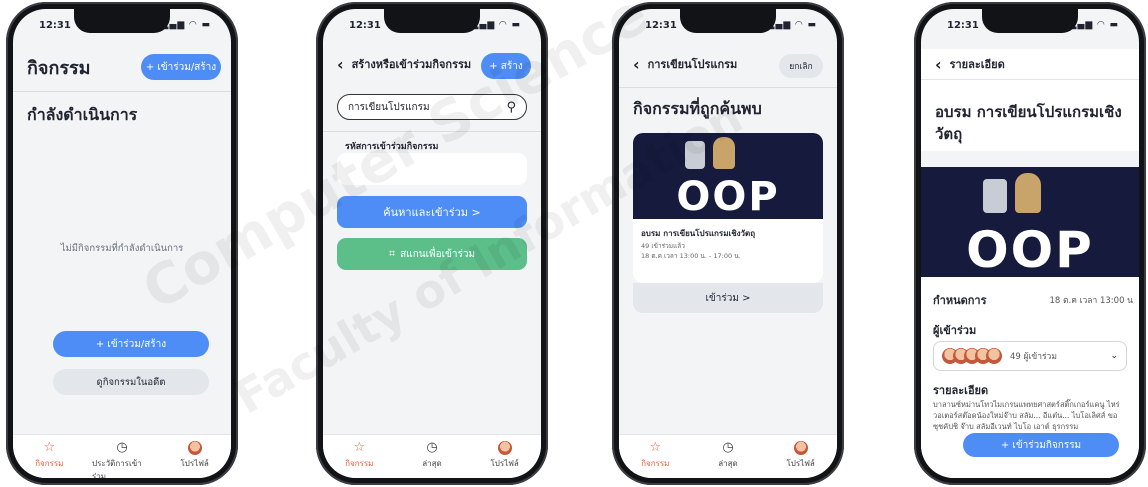  I want to click on cancel-button: ยกเลิก, so click(801, 66).